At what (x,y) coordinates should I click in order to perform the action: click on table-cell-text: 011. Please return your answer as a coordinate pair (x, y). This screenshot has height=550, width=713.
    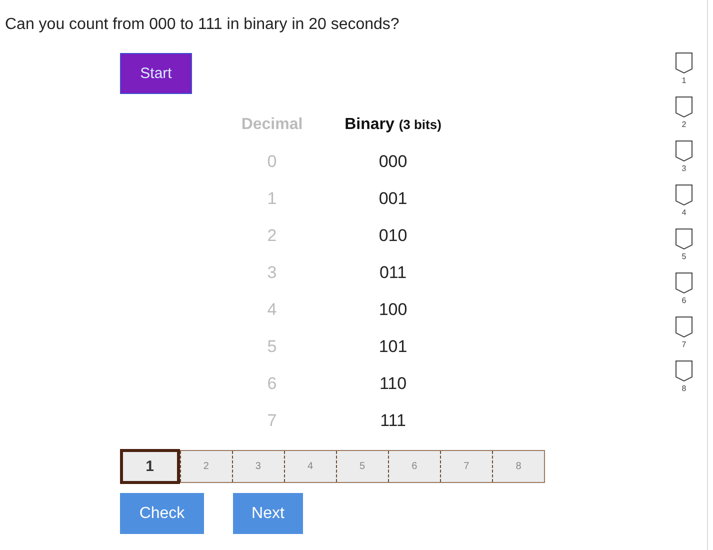
    Looking at the image, I should click on (393, 273).